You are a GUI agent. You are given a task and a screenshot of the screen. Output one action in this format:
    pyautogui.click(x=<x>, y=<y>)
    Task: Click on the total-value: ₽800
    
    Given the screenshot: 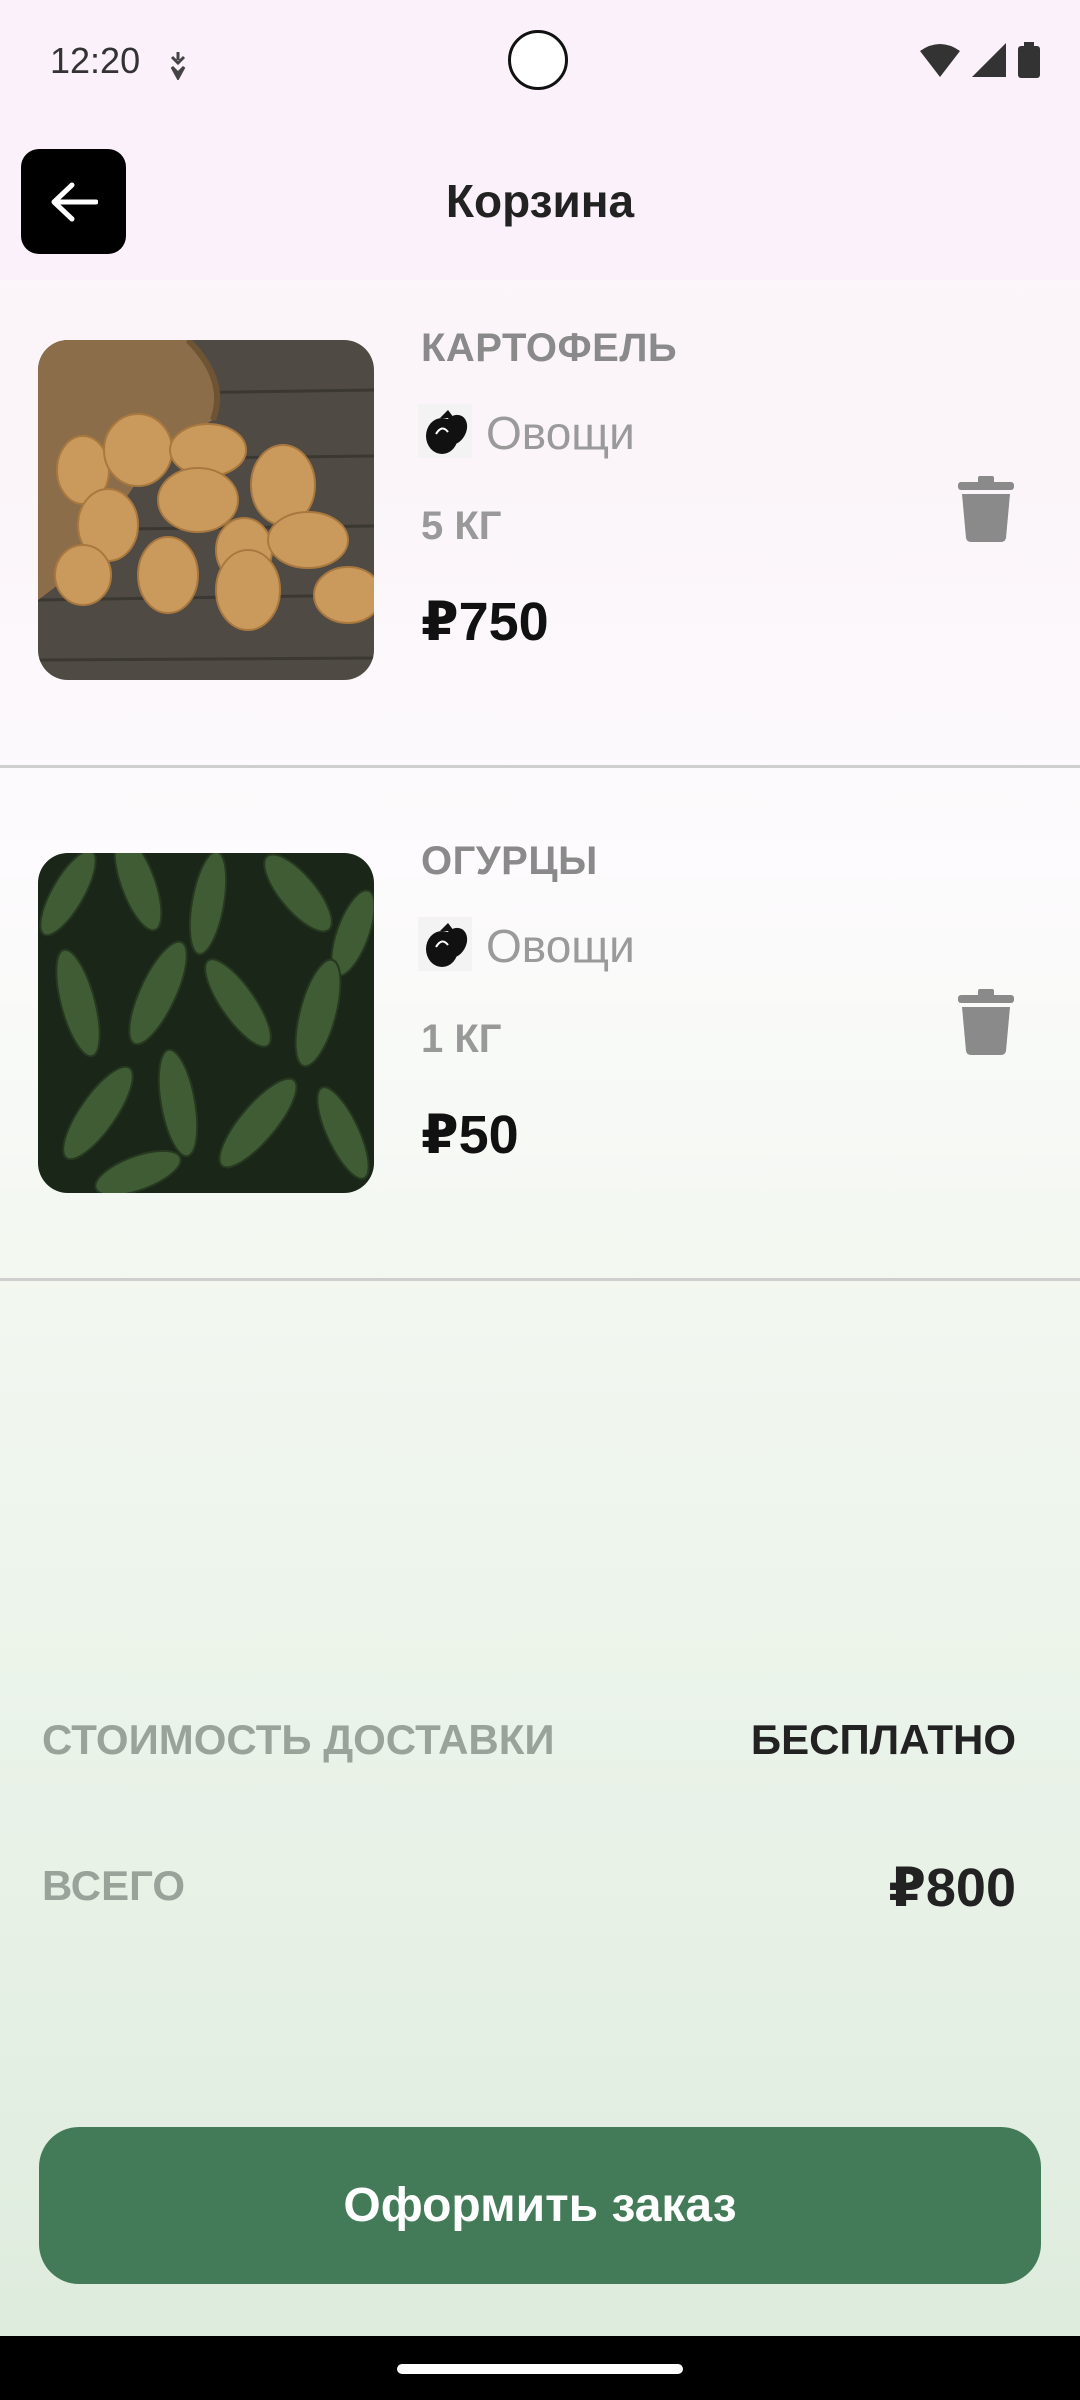 What is the action you would take?
    pyautogui.click(x=952, y=1888)
    